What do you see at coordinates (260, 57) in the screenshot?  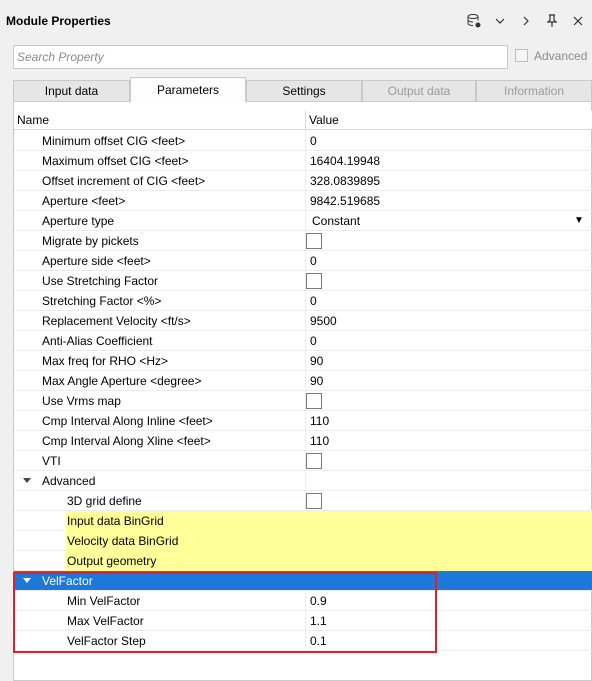 I see `search-input` at bounding box center [260, 57].